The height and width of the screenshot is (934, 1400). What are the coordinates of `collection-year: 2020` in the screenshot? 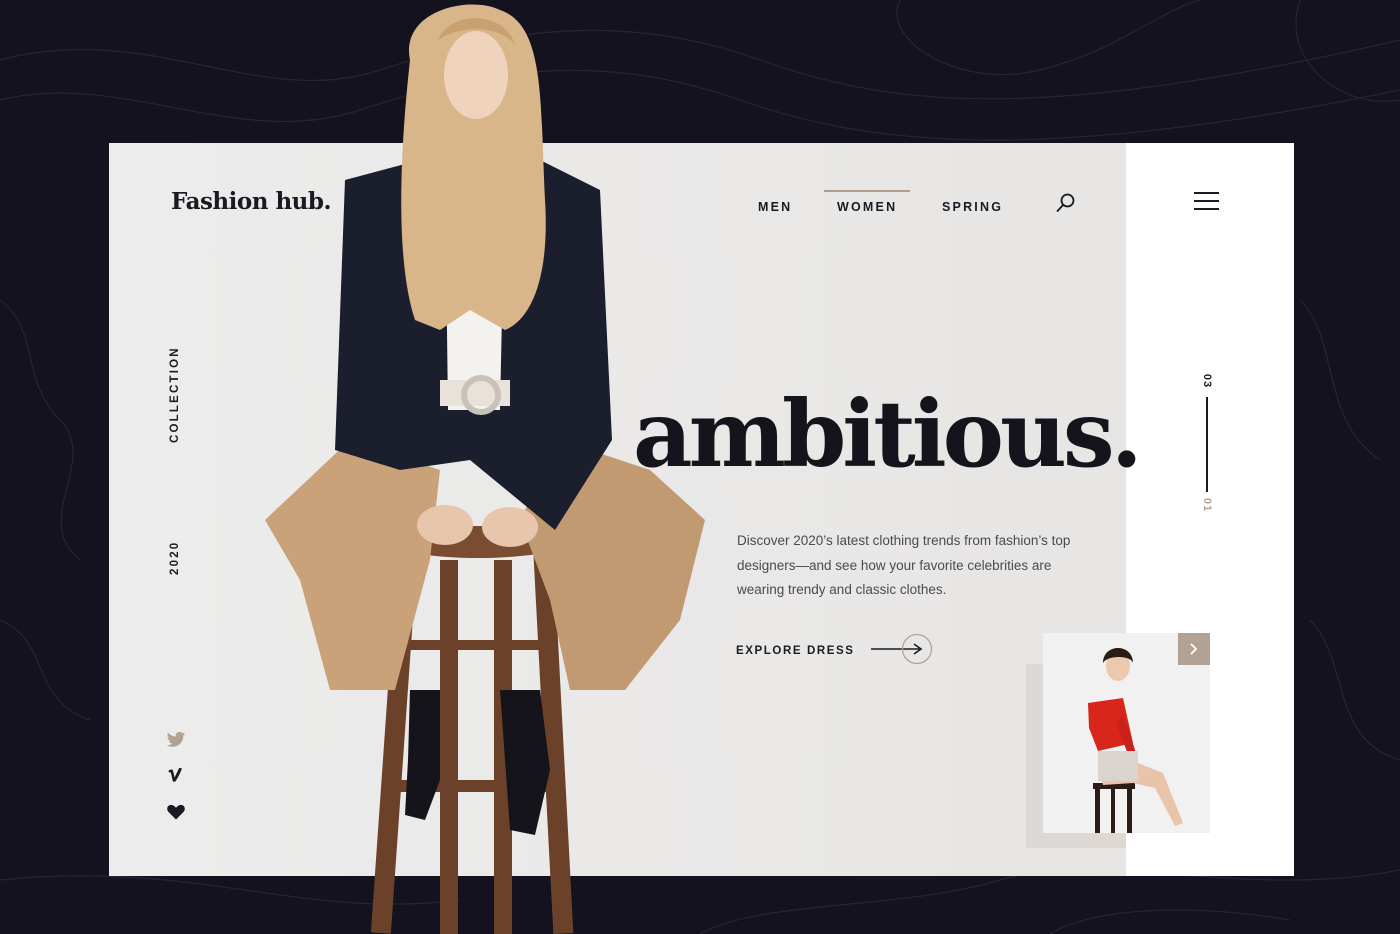 It's located at (175, 557).